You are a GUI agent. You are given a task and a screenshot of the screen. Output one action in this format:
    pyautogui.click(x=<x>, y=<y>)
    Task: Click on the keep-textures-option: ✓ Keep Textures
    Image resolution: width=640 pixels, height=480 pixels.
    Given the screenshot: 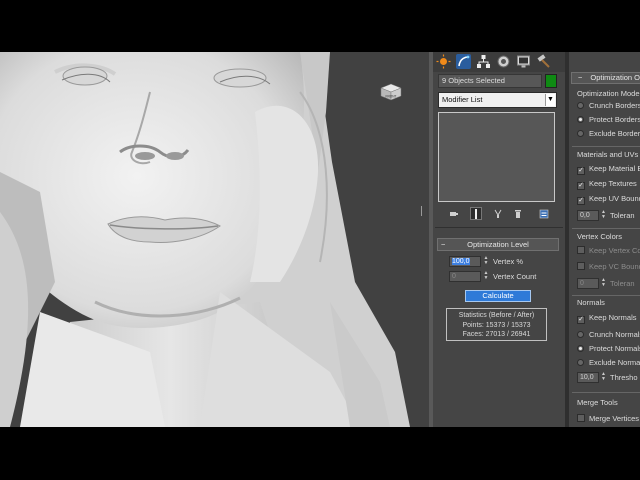 What is the action you would take?
    pyautogui.click(x=607, y=184)
    